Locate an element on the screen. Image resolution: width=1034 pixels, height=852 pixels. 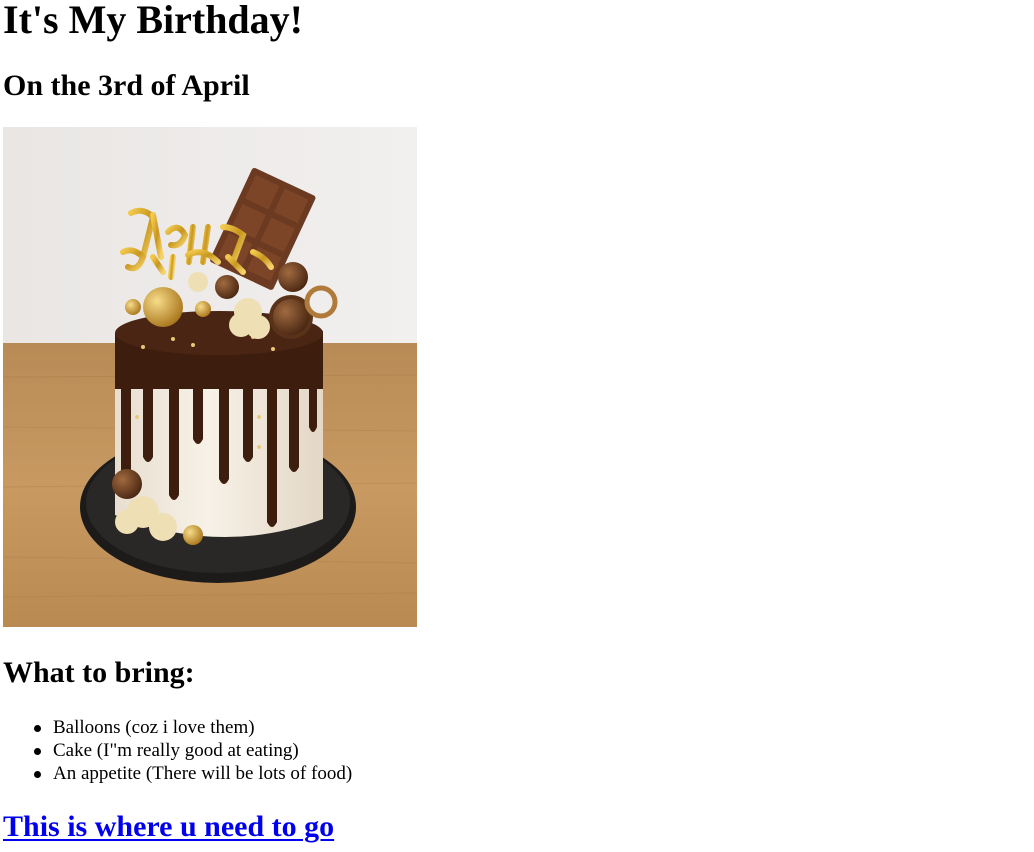
event-date-subtitle: On the 3rd of April is located at coordinates (126, 85).